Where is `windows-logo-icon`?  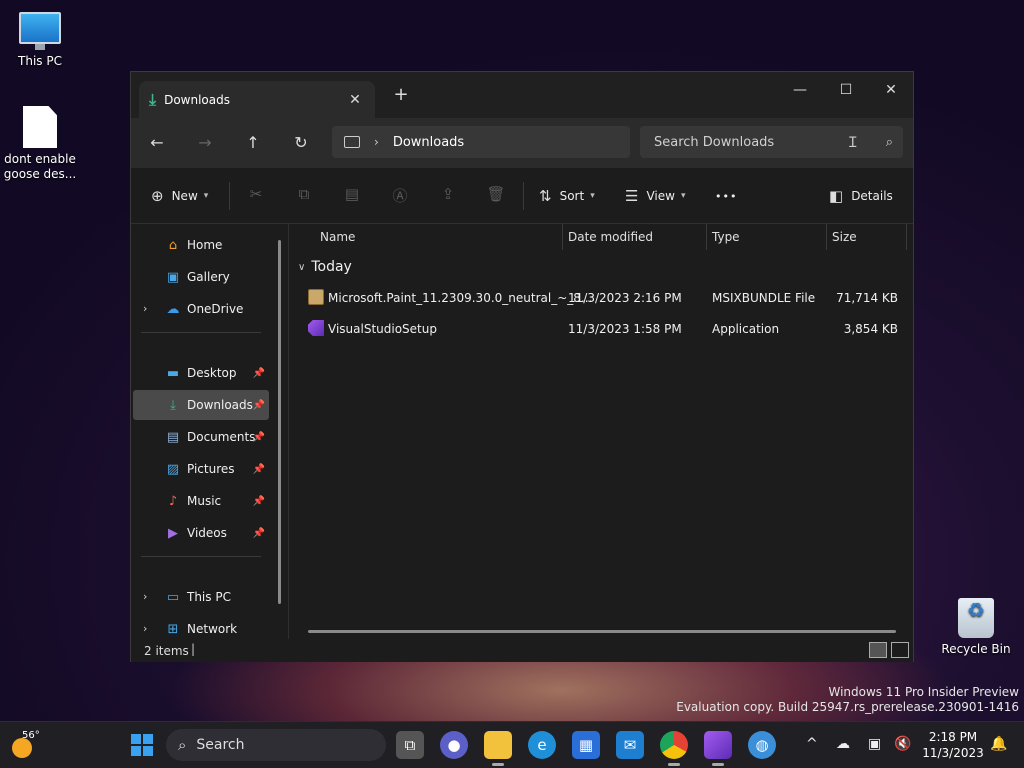
windows-logo-icon is located at coordinates (142, 745).